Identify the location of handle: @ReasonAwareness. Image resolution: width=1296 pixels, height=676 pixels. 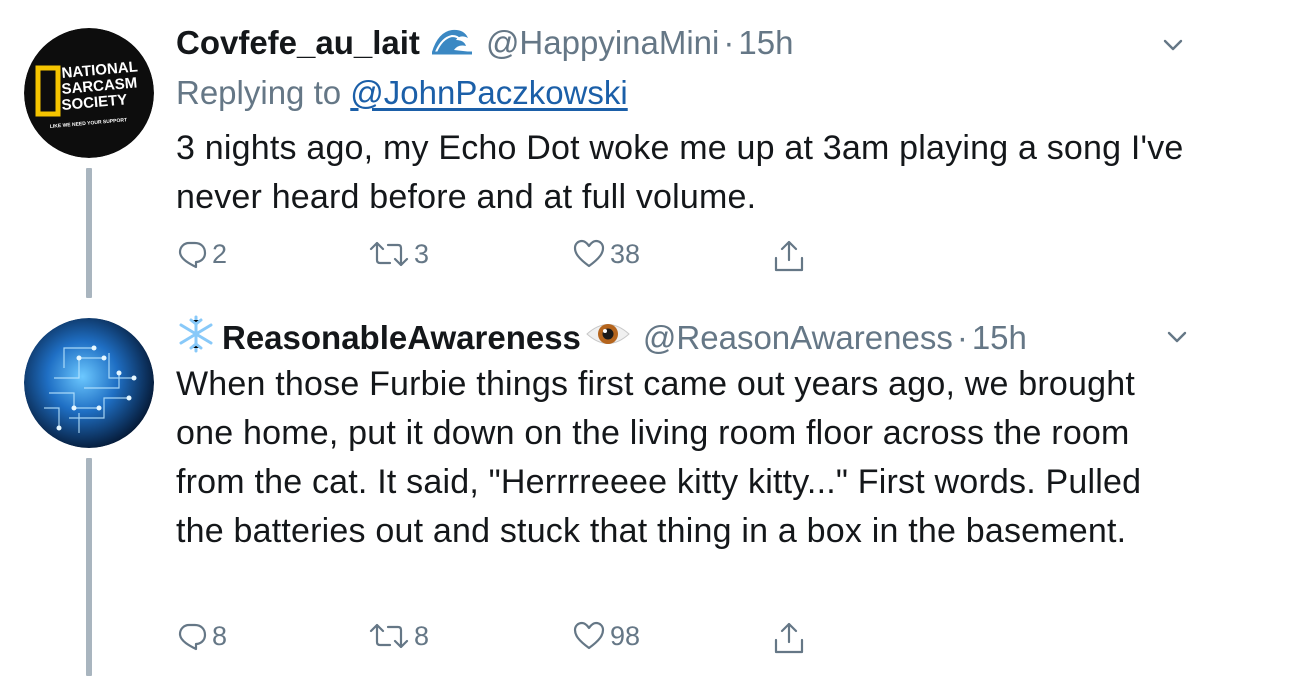
(798, 337).